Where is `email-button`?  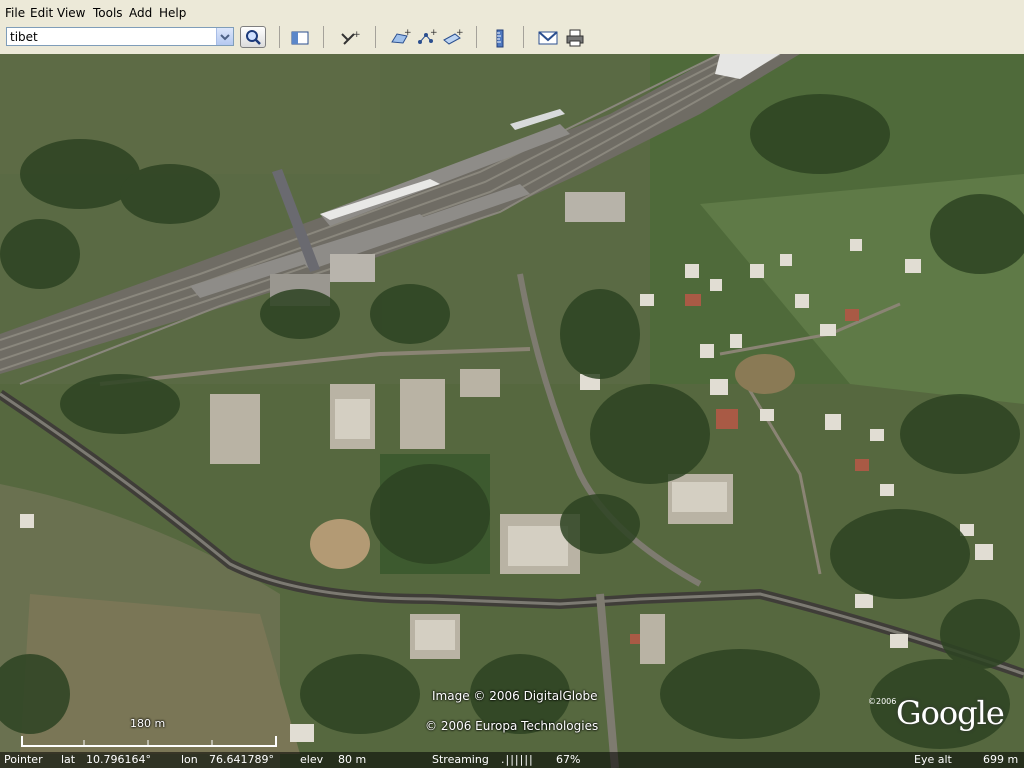 email-button is located at coordinates (548, 38).